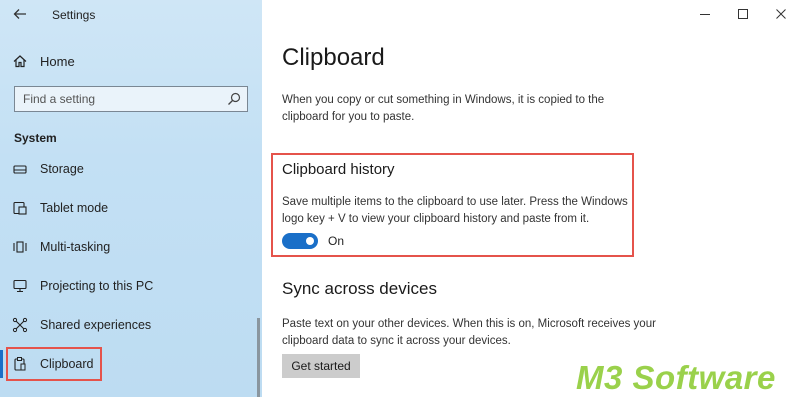 Image resolution: width=800 pixels, height=397 pixels. Describe the element at coordinates (333, 57) in the screenshot. I see `page-title: Clipboard` at that location.